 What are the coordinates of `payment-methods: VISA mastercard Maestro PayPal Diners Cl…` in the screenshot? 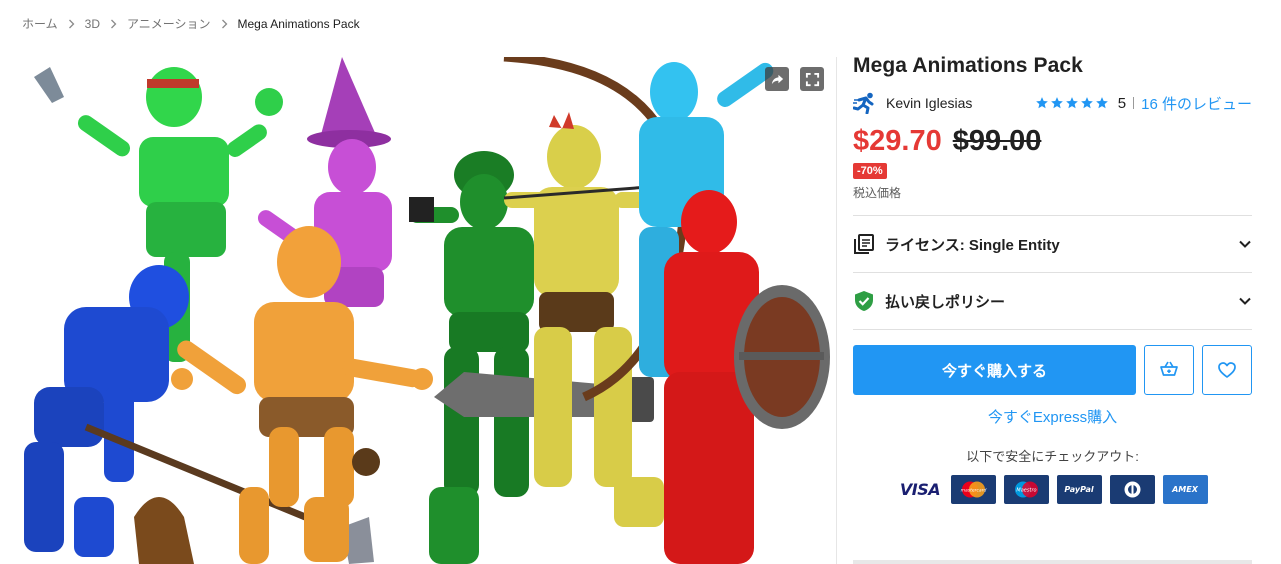 It's located at (1052, 489).